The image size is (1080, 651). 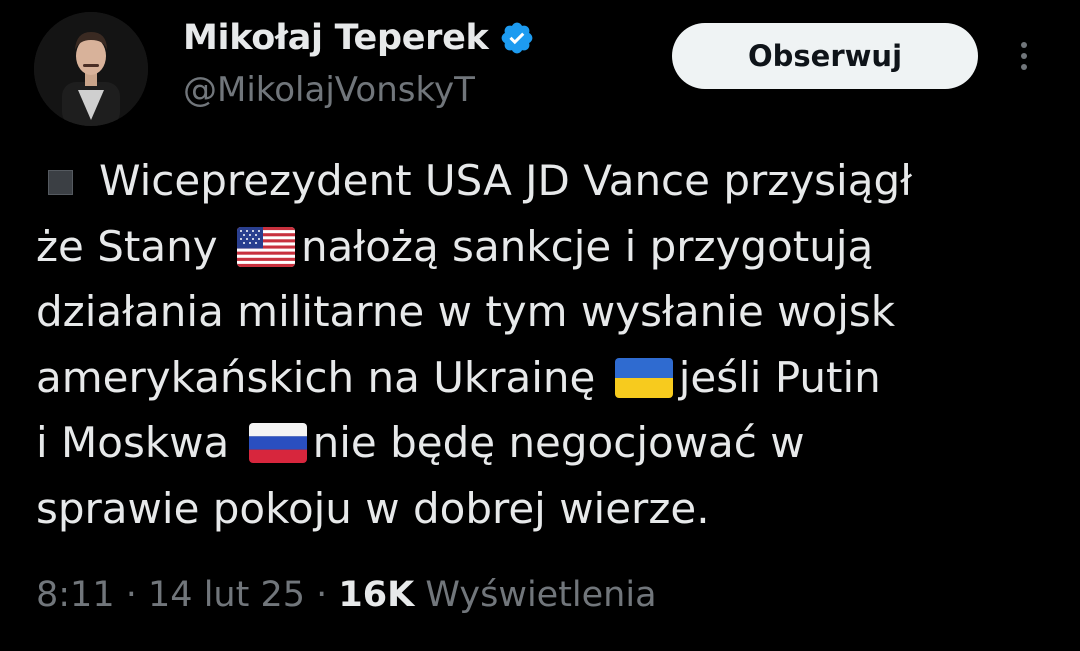 I want to click on tweet-meta: 8:11 · 14 lut 25 · 16K Wyświetlenia, so click(x=346, y=595).